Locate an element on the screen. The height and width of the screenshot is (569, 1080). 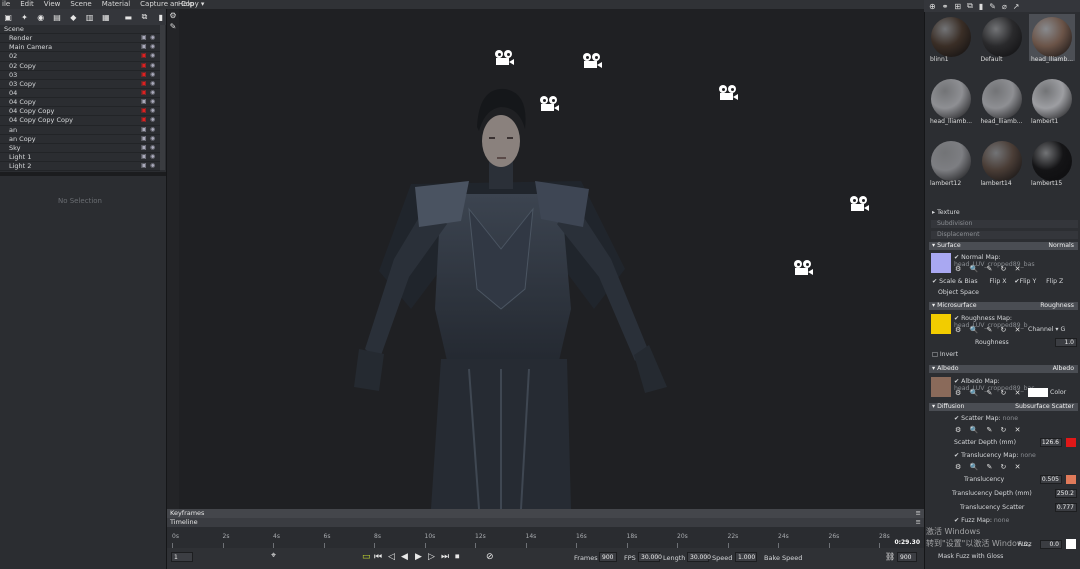
scene-tree-item: Main Camera ▣ ◉ is located at coordinates (80, 48).